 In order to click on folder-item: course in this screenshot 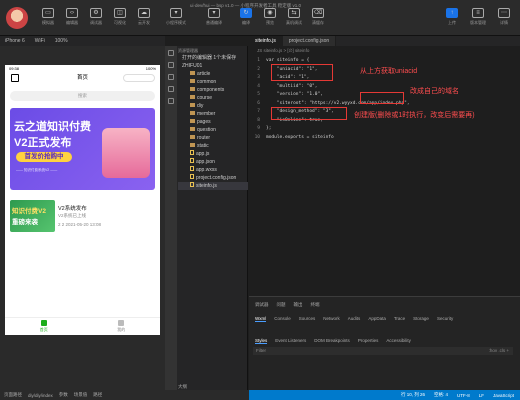, I will do `click(201, 98)`.